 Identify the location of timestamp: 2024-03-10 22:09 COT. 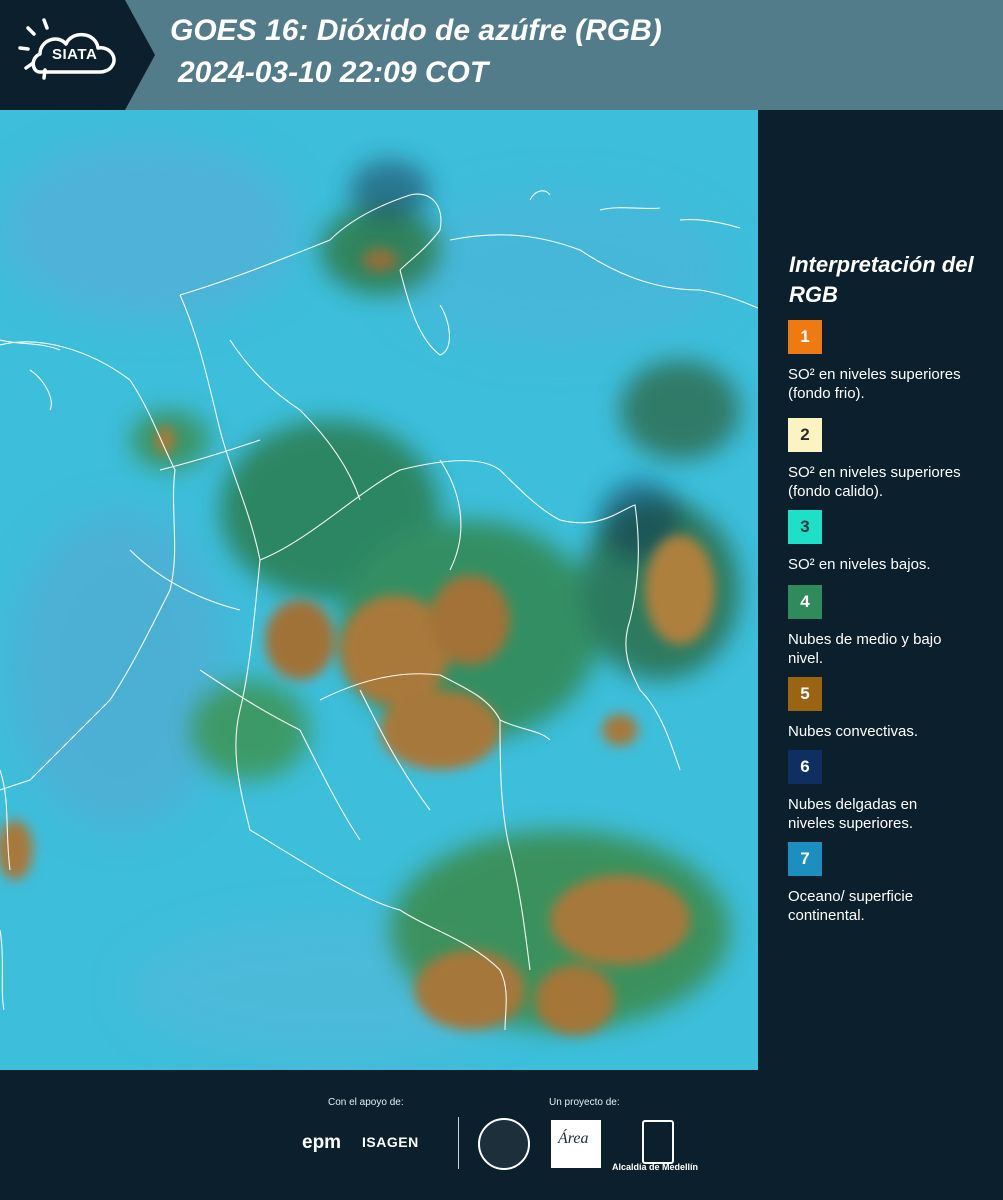
(333, 72).